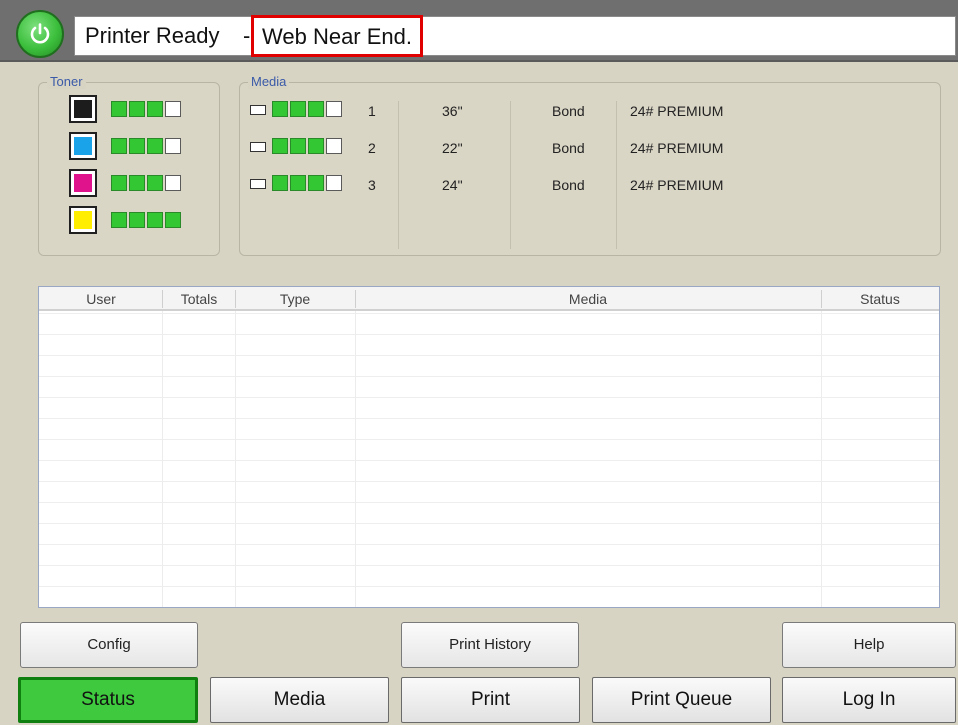 The width and height of the screenshot is (958, 725). Describe the element at coordinates (109, 645) in the screenshot. I see `config-button: Config` at that location.